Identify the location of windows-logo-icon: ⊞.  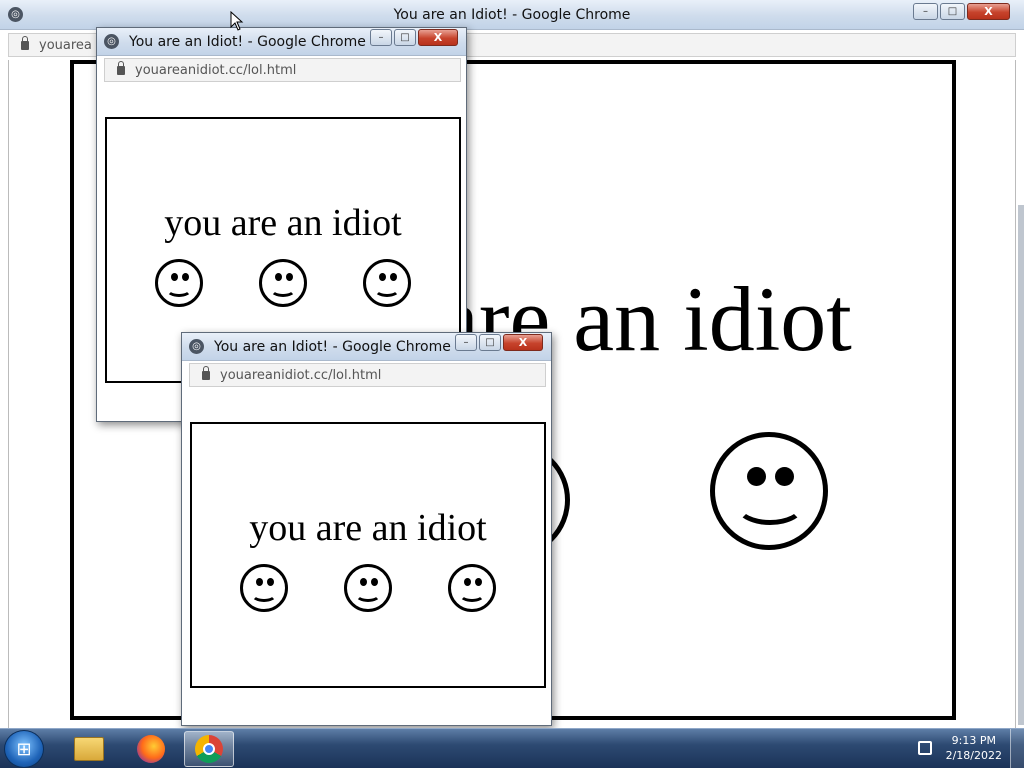
(24, 749).